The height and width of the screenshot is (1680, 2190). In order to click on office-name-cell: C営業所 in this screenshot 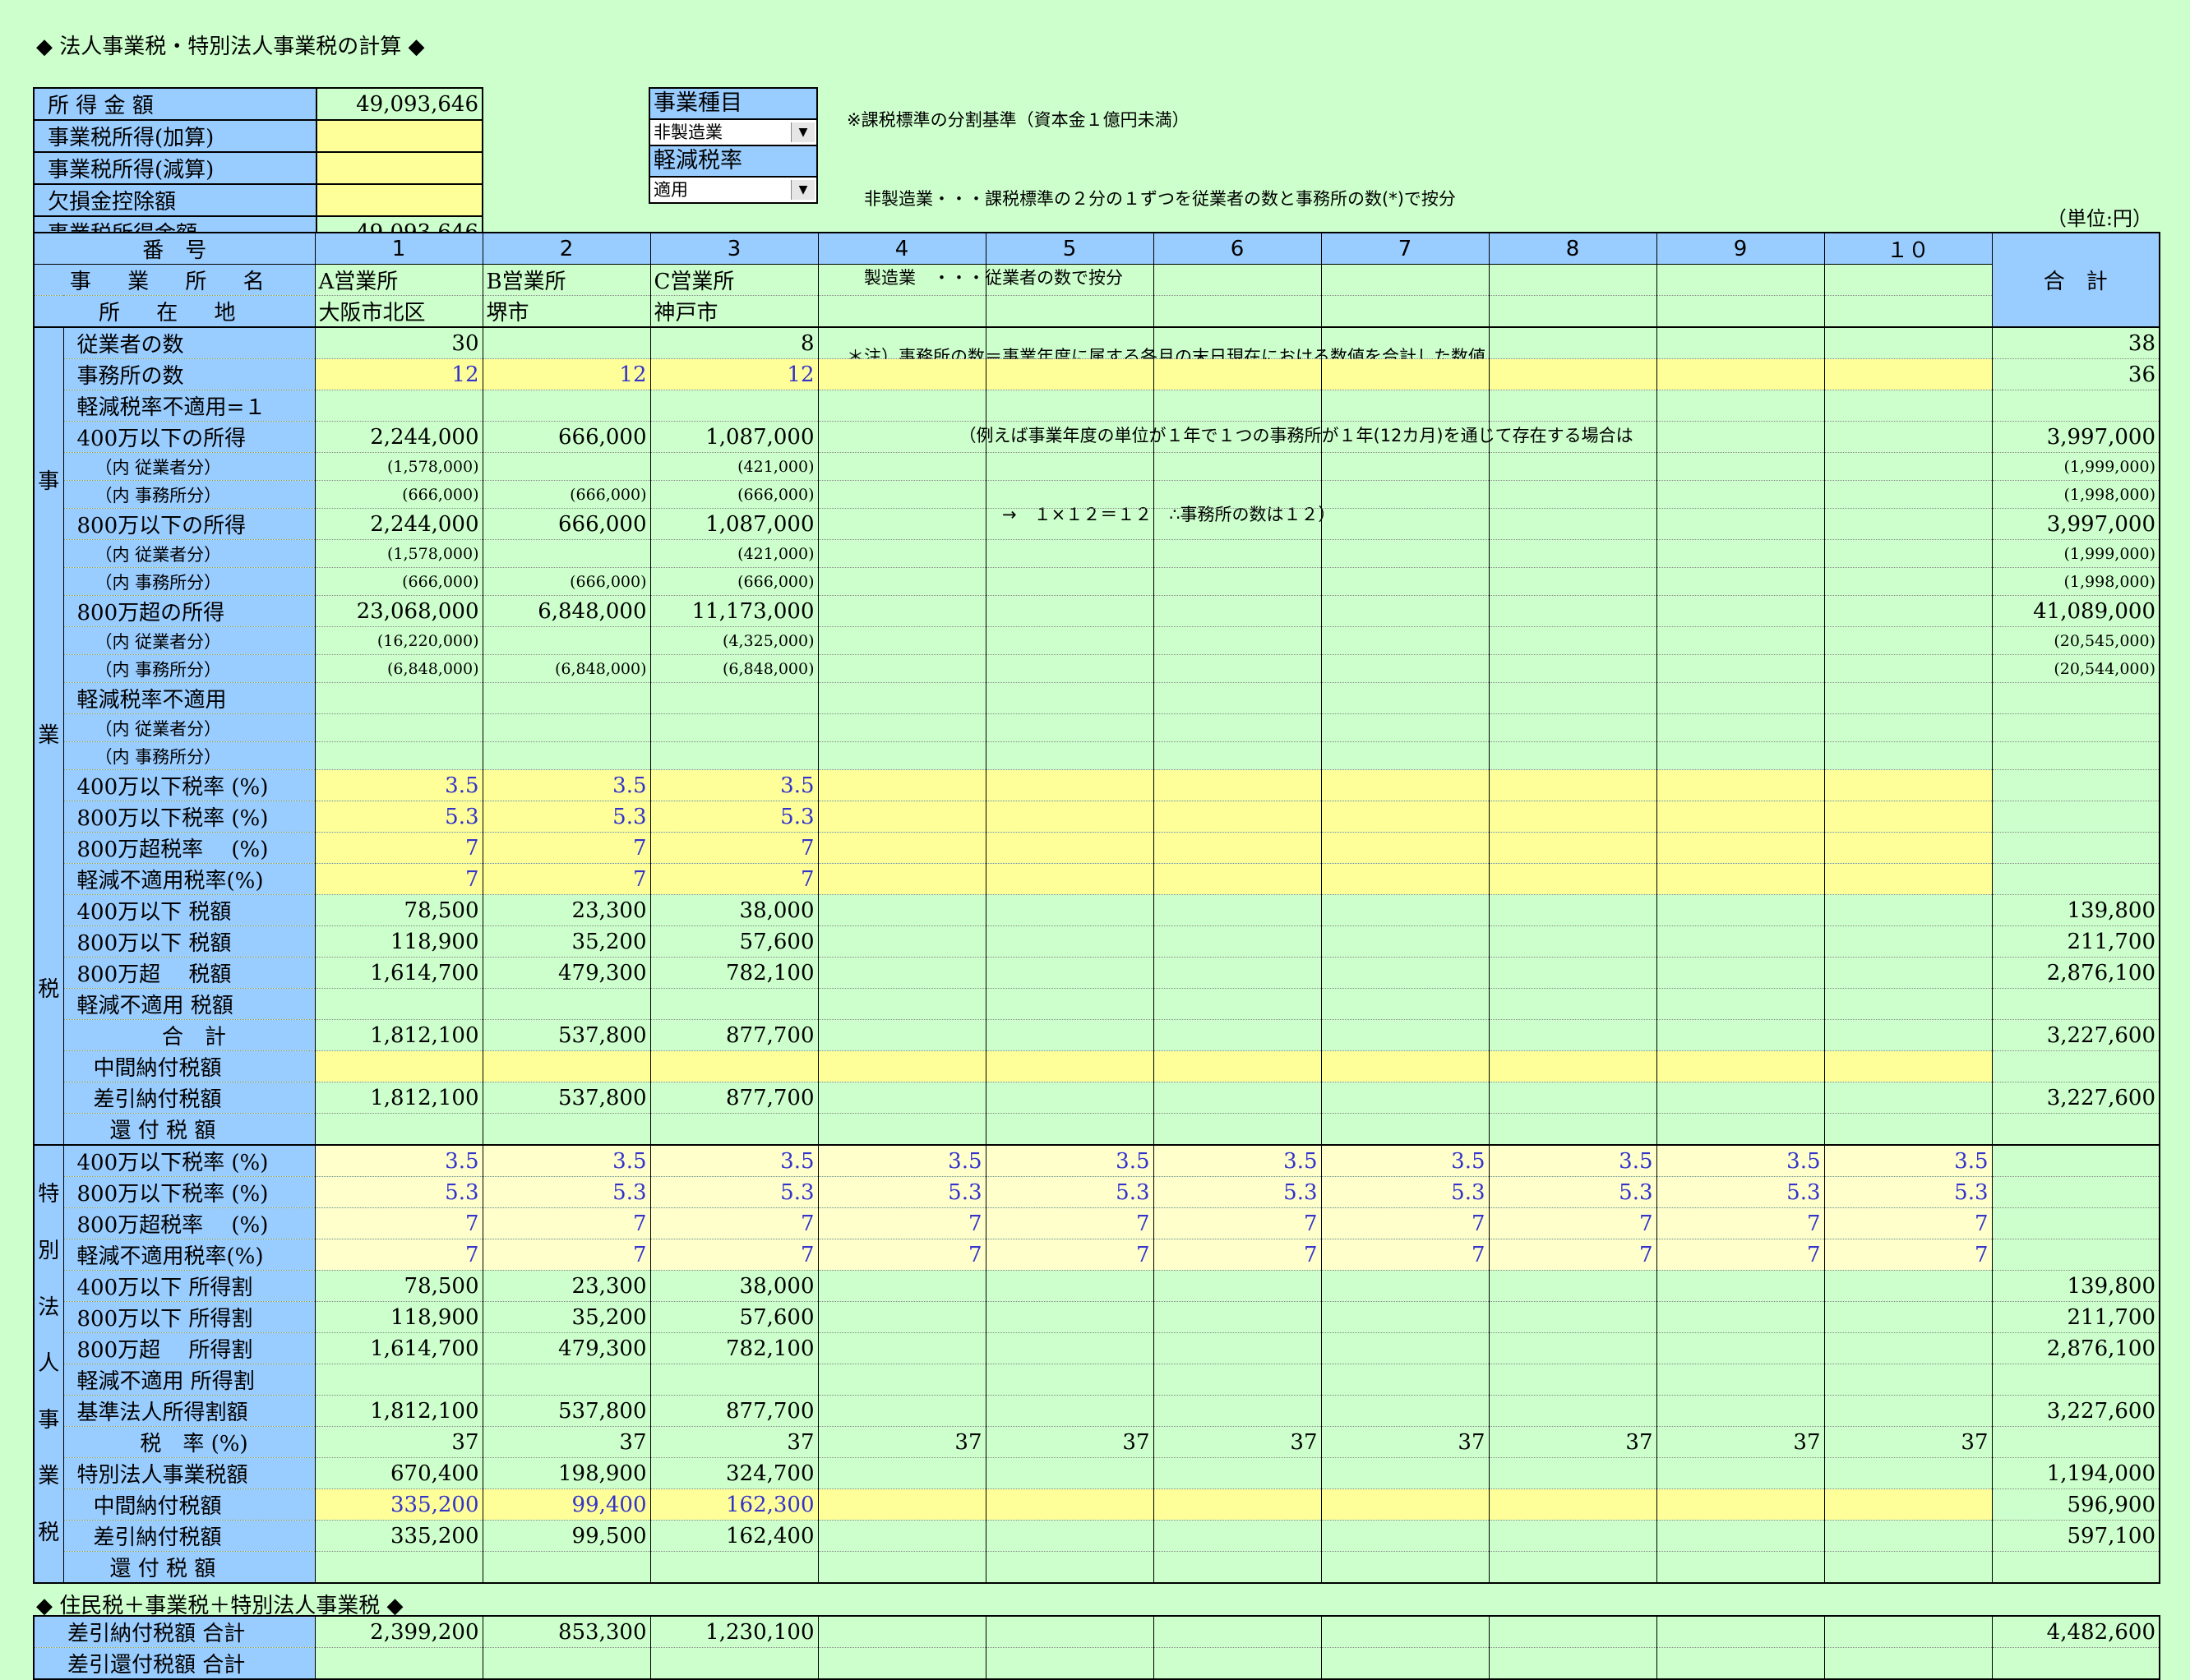, I will do `click(735, 280)`.